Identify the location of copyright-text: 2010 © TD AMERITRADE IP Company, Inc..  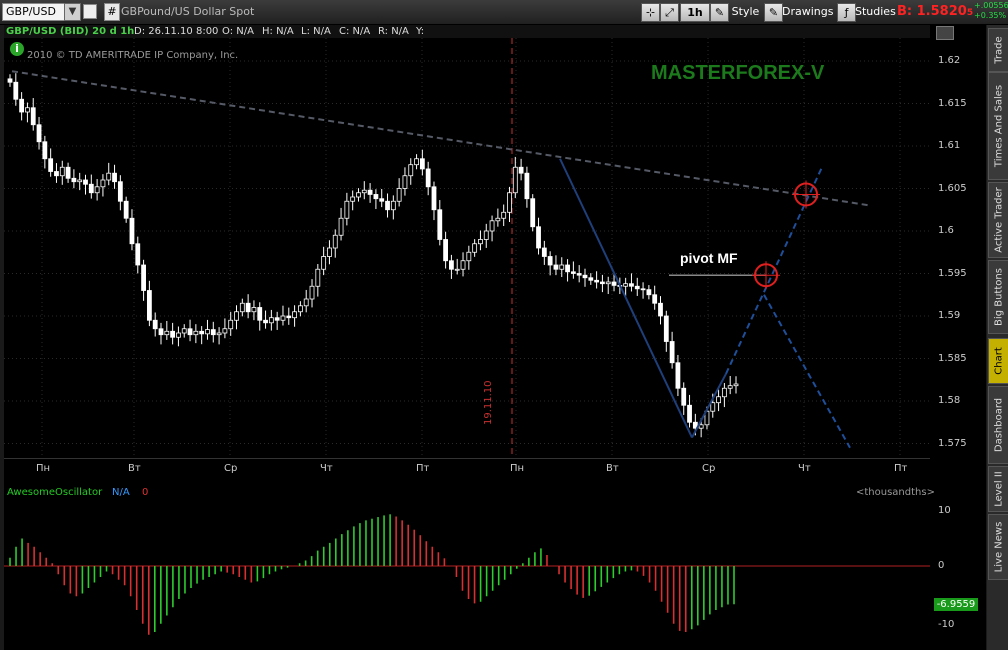
(133, 55).